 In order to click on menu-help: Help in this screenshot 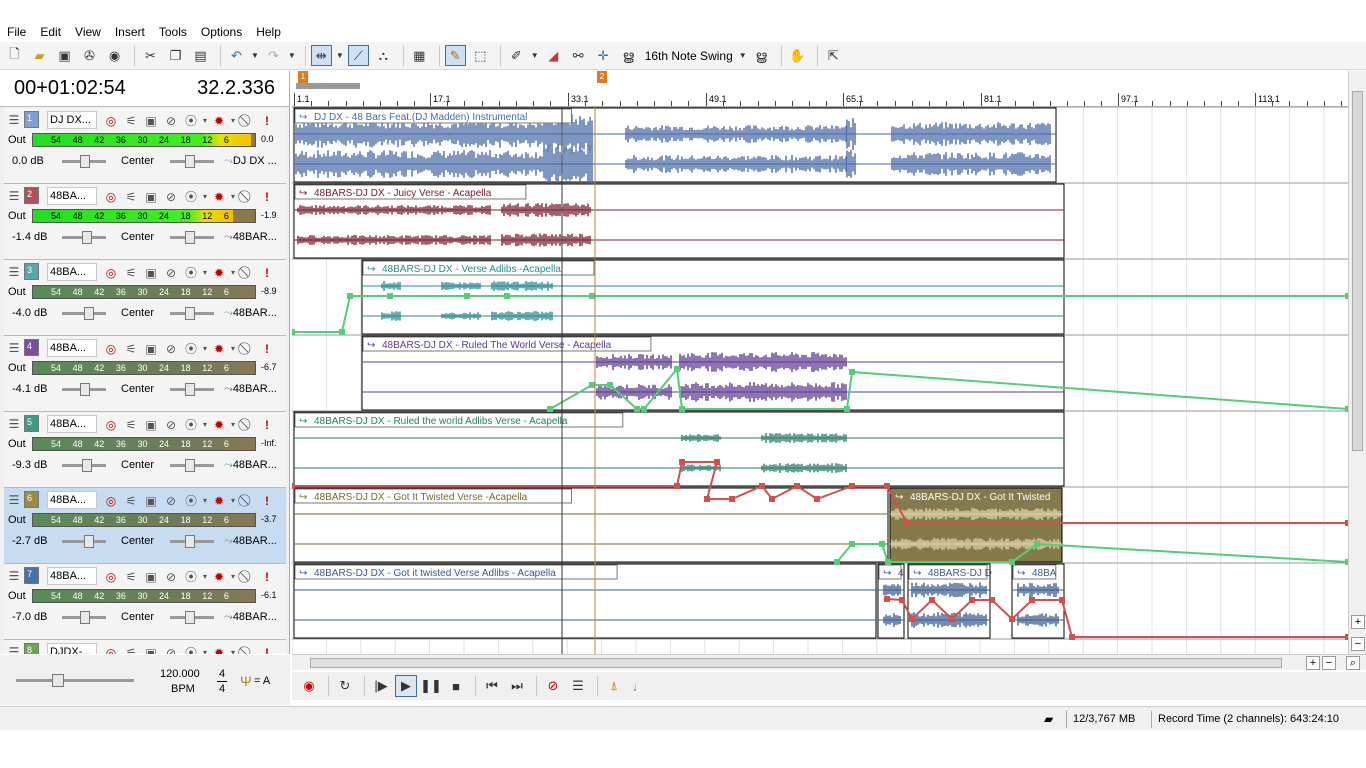, I will do `click(268, 32)`.